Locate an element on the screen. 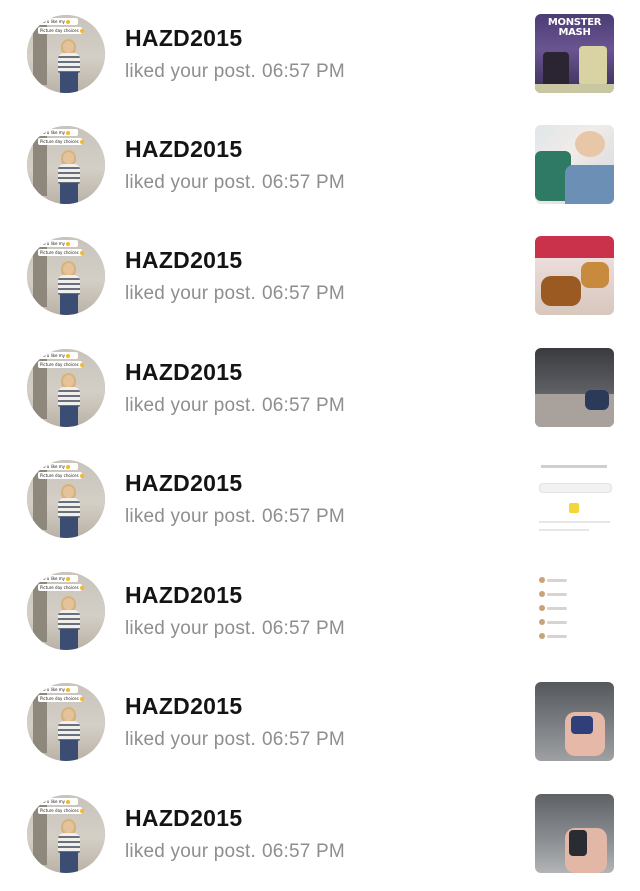 Image resolution: width=640 pixels, height=891 pixels. thumbnail-title: MONSTER MASH is located at coordinates (574, 27).